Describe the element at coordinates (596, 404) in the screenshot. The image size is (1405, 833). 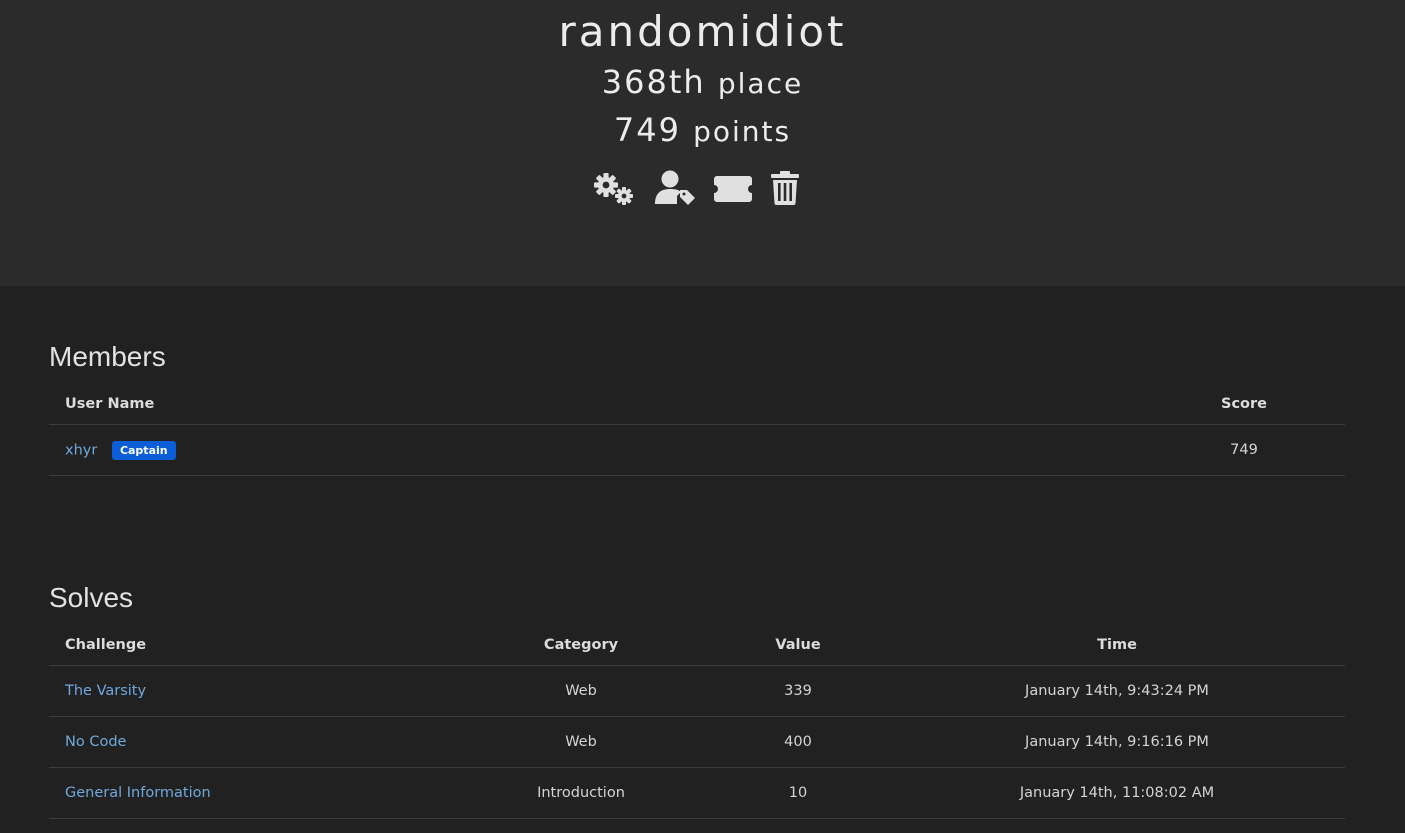
I see `column-header-user-name: User Name` at that location.